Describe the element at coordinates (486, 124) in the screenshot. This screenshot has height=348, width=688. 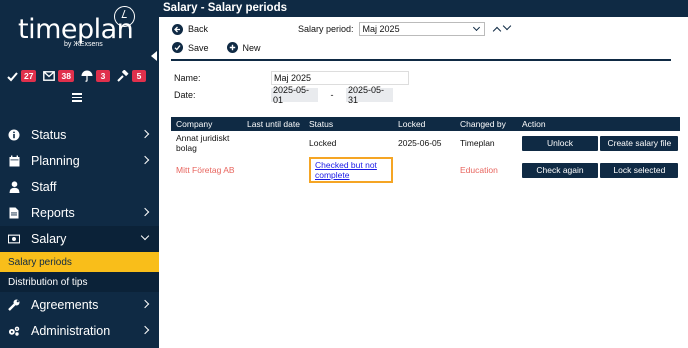
I see `column-header-changed-by: Changed by` at that location.